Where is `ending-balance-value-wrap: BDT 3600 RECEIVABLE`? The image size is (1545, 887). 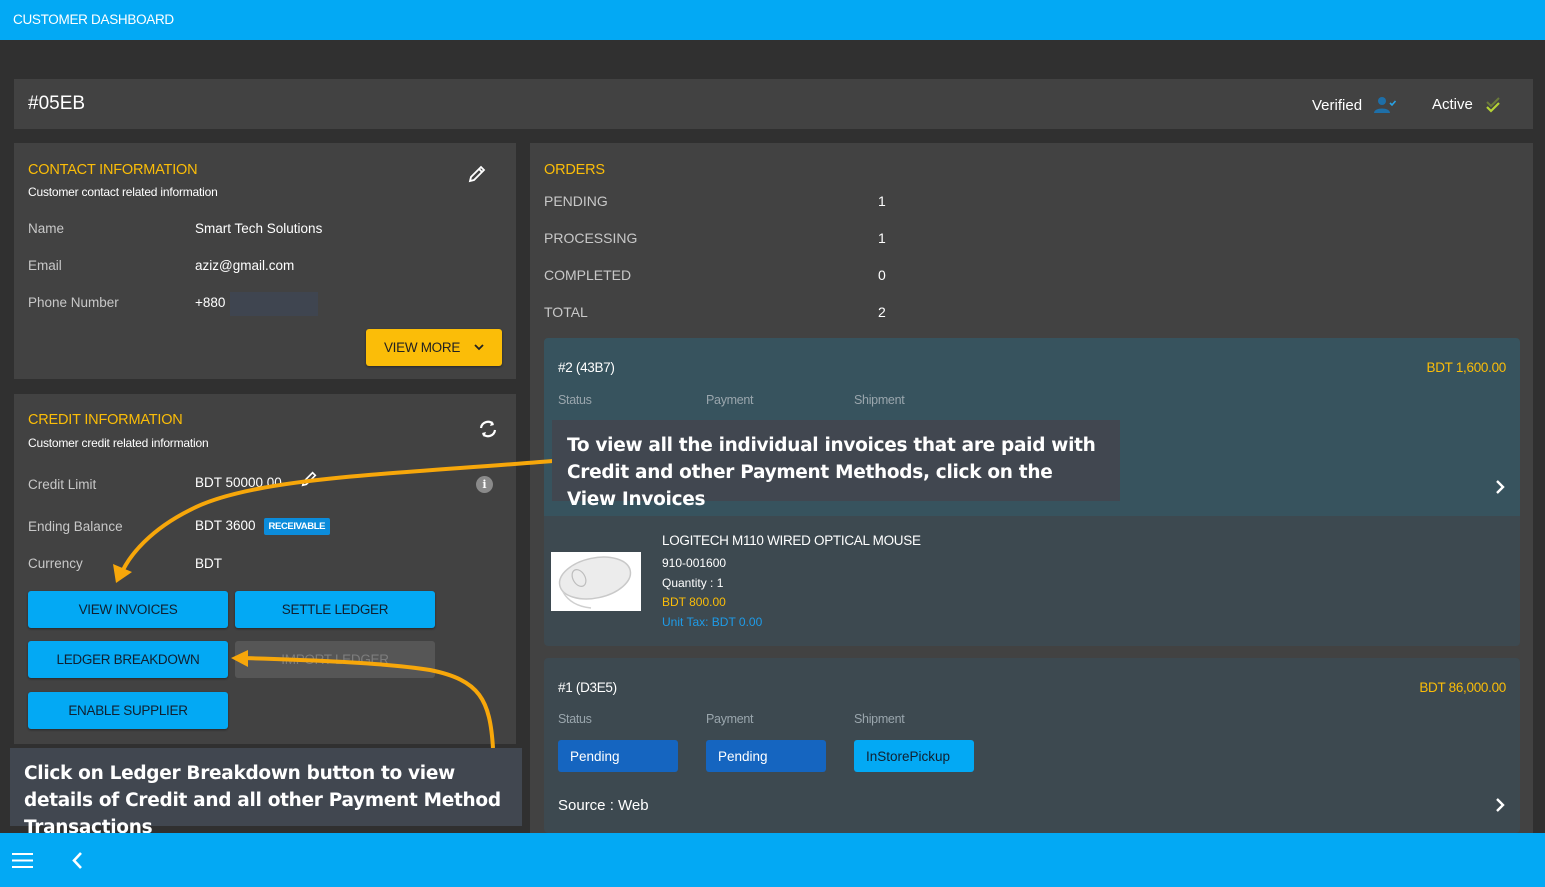 ending-balance-value-wrap: BDT 3600 RECEIVABLE is located at coordinates (263, 526).